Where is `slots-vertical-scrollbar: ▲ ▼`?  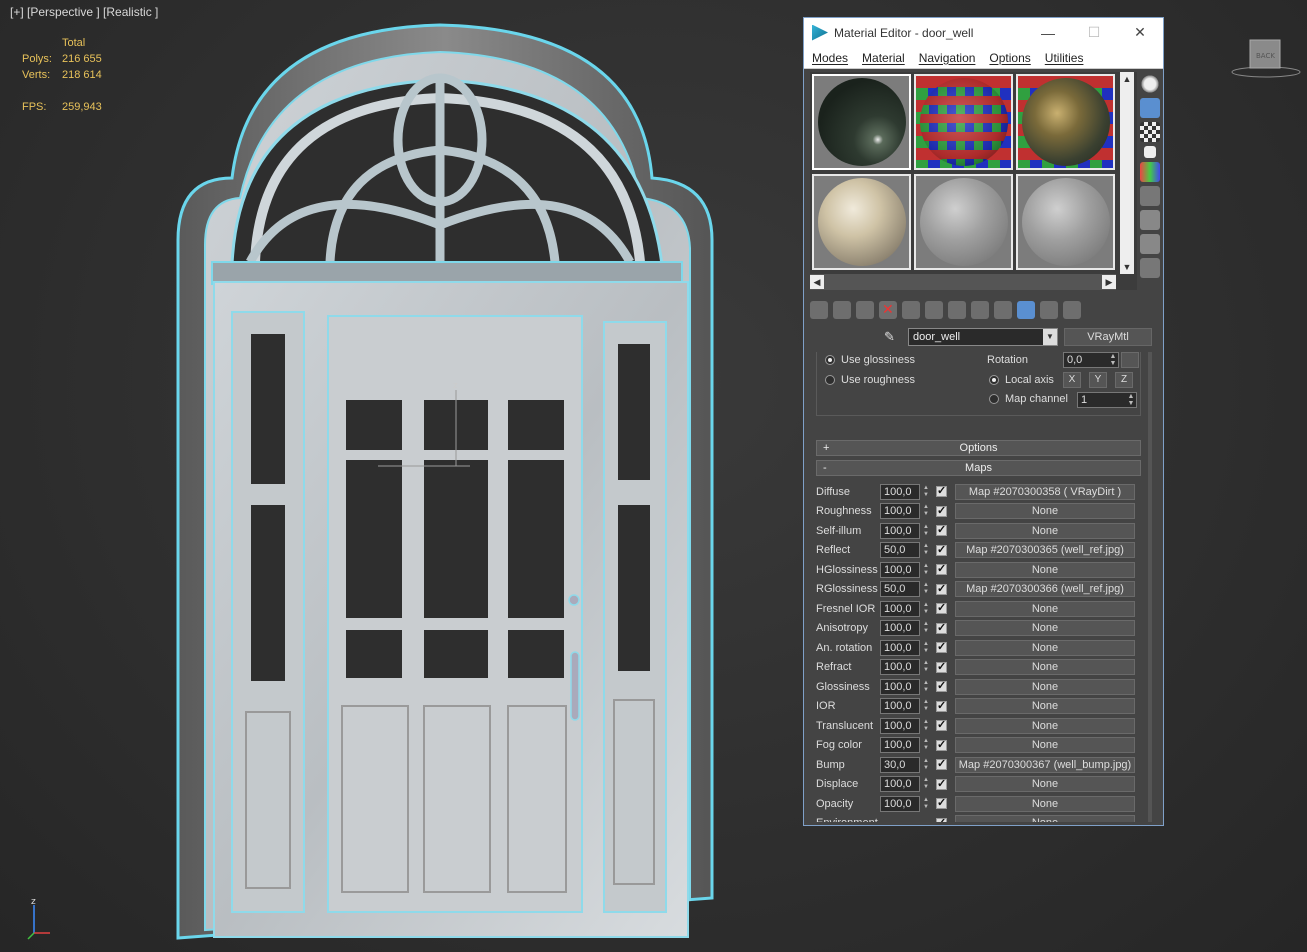
slots-vertical-scrollbar: ▲ ▼ is located at coordinates (1127, 173).